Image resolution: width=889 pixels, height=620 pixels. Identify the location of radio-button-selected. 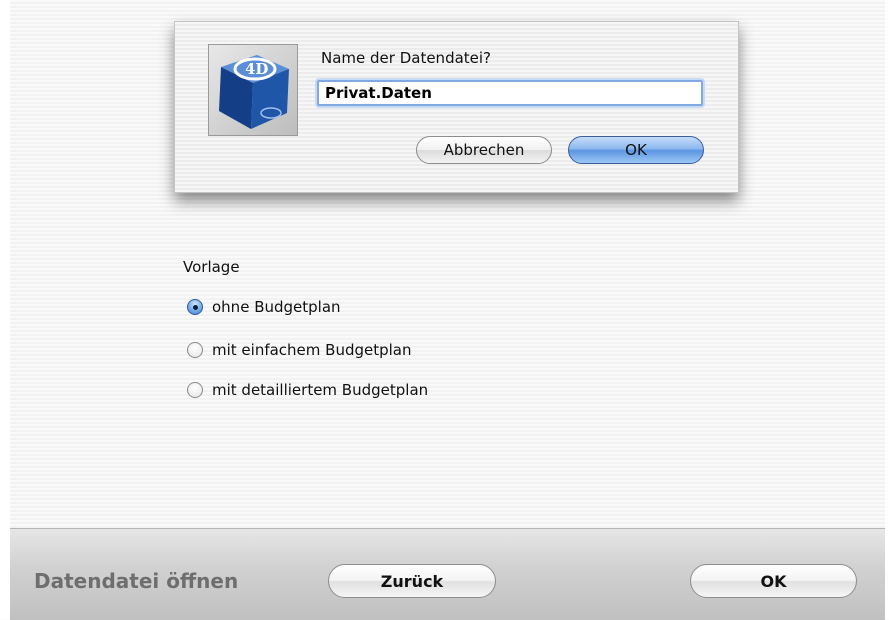
(195, 307).